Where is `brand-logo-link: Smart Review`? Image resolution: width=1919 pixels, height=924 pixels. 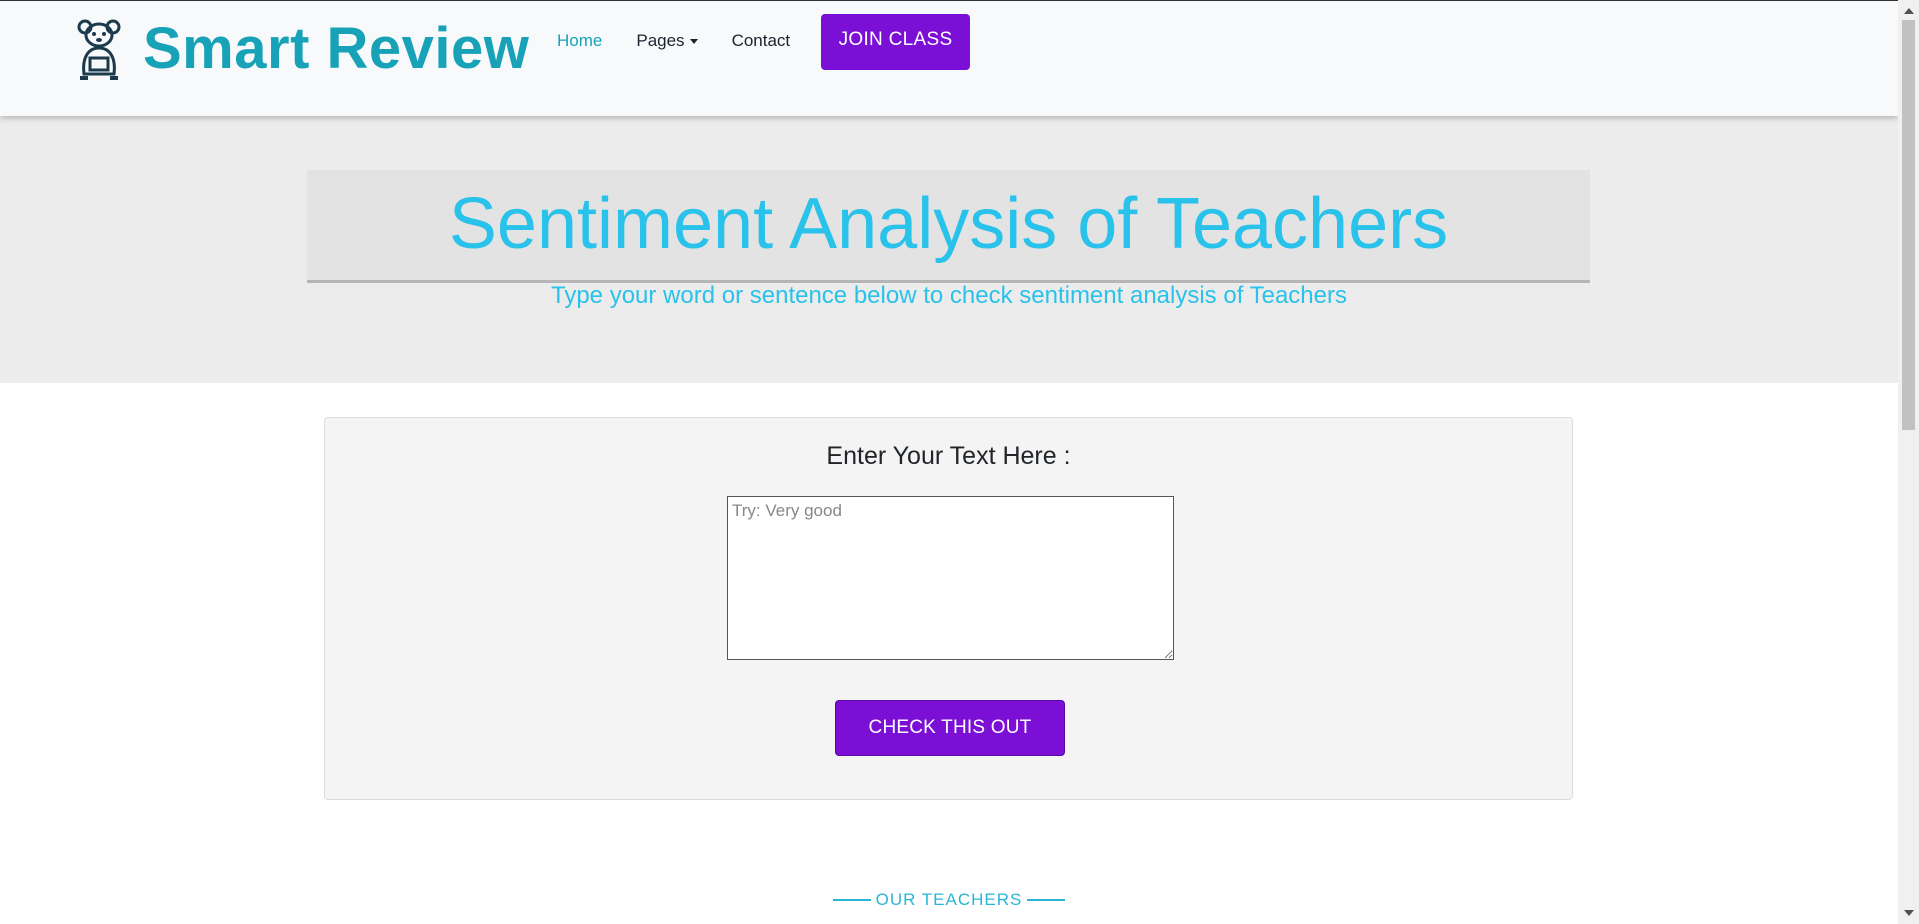 brand-logo-link: Smart Review is located at coordinates (302, 49).